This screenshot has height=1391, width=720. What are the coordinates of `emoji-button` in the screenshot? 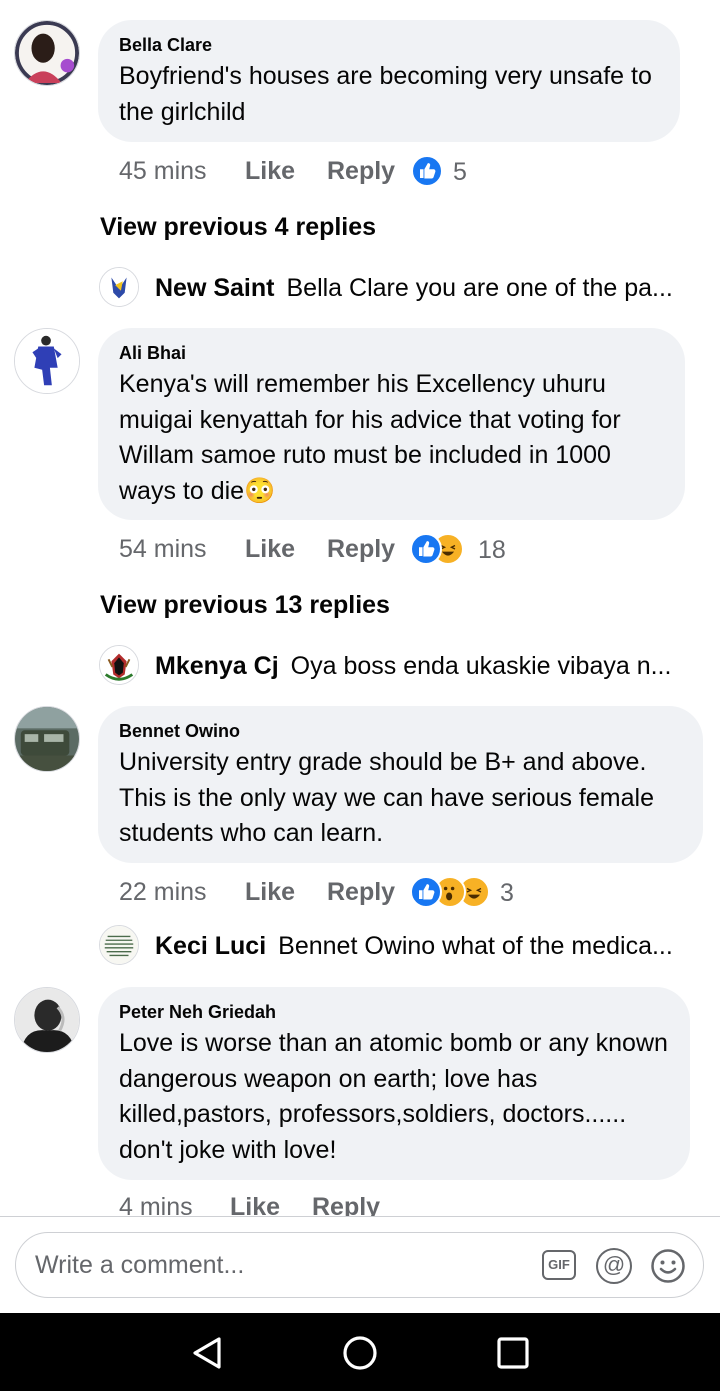 It's located at (668, 1266).